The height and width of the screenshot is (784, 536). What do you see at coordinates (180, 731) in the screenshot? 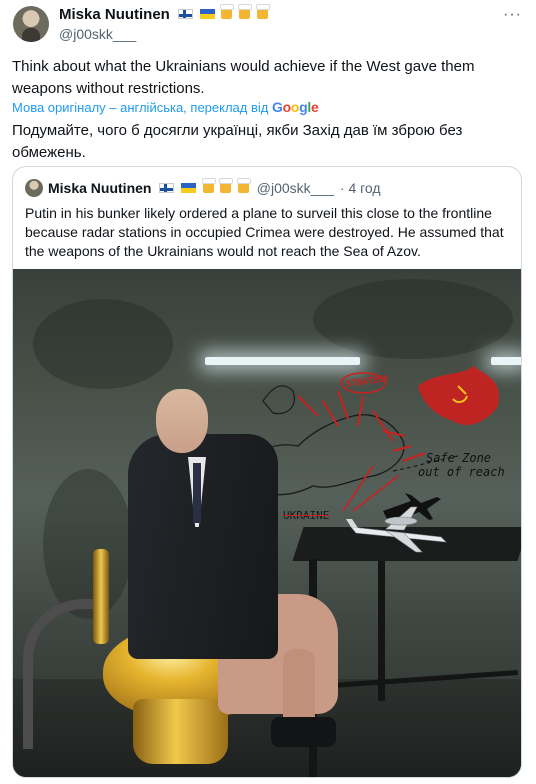
I see `golden-toilet-base` at bounding box center [180, 731].